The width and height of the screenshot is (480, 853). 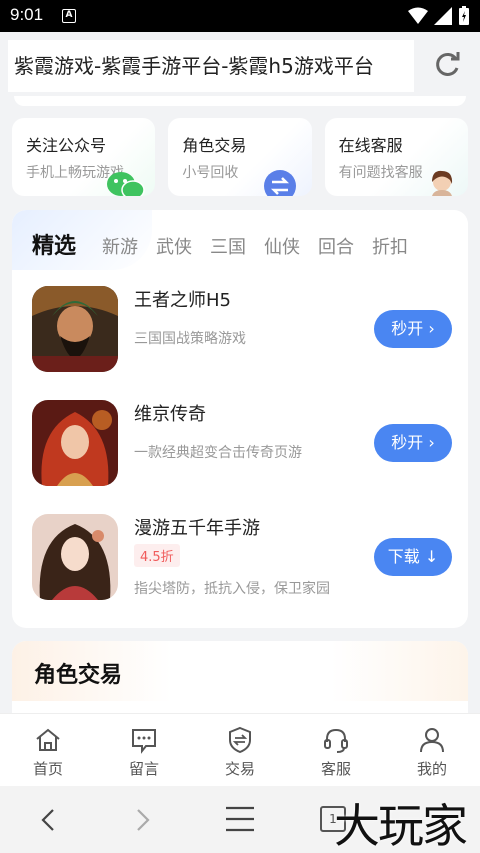 What do you see at coordinates (48, 820) in the screenshot?
I see `back-icon` at bounding box center [48, 820].